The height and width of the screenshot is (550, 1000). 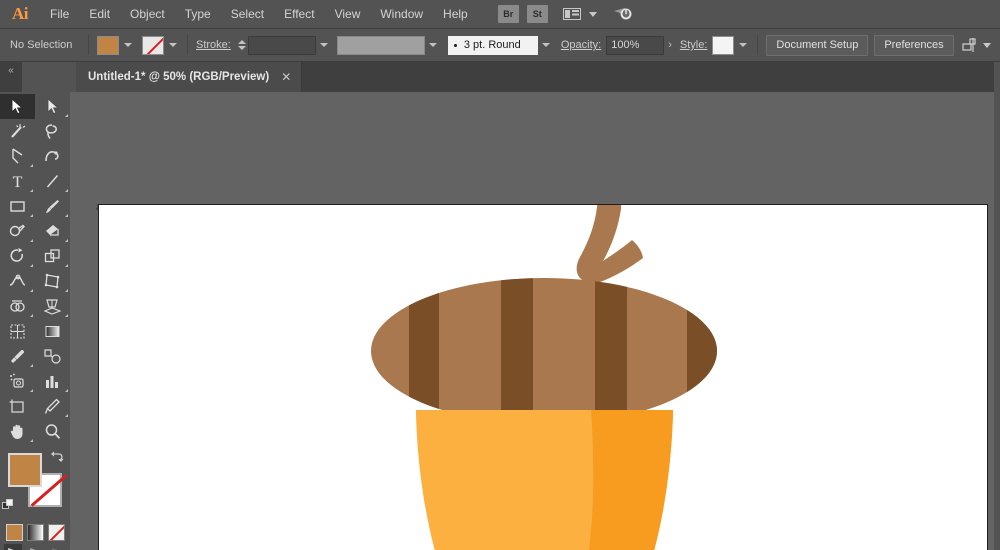 What do you see at coordinates (52, 356) in the screenshot?
I see `blend-tool` at bounding box center [52, 356].